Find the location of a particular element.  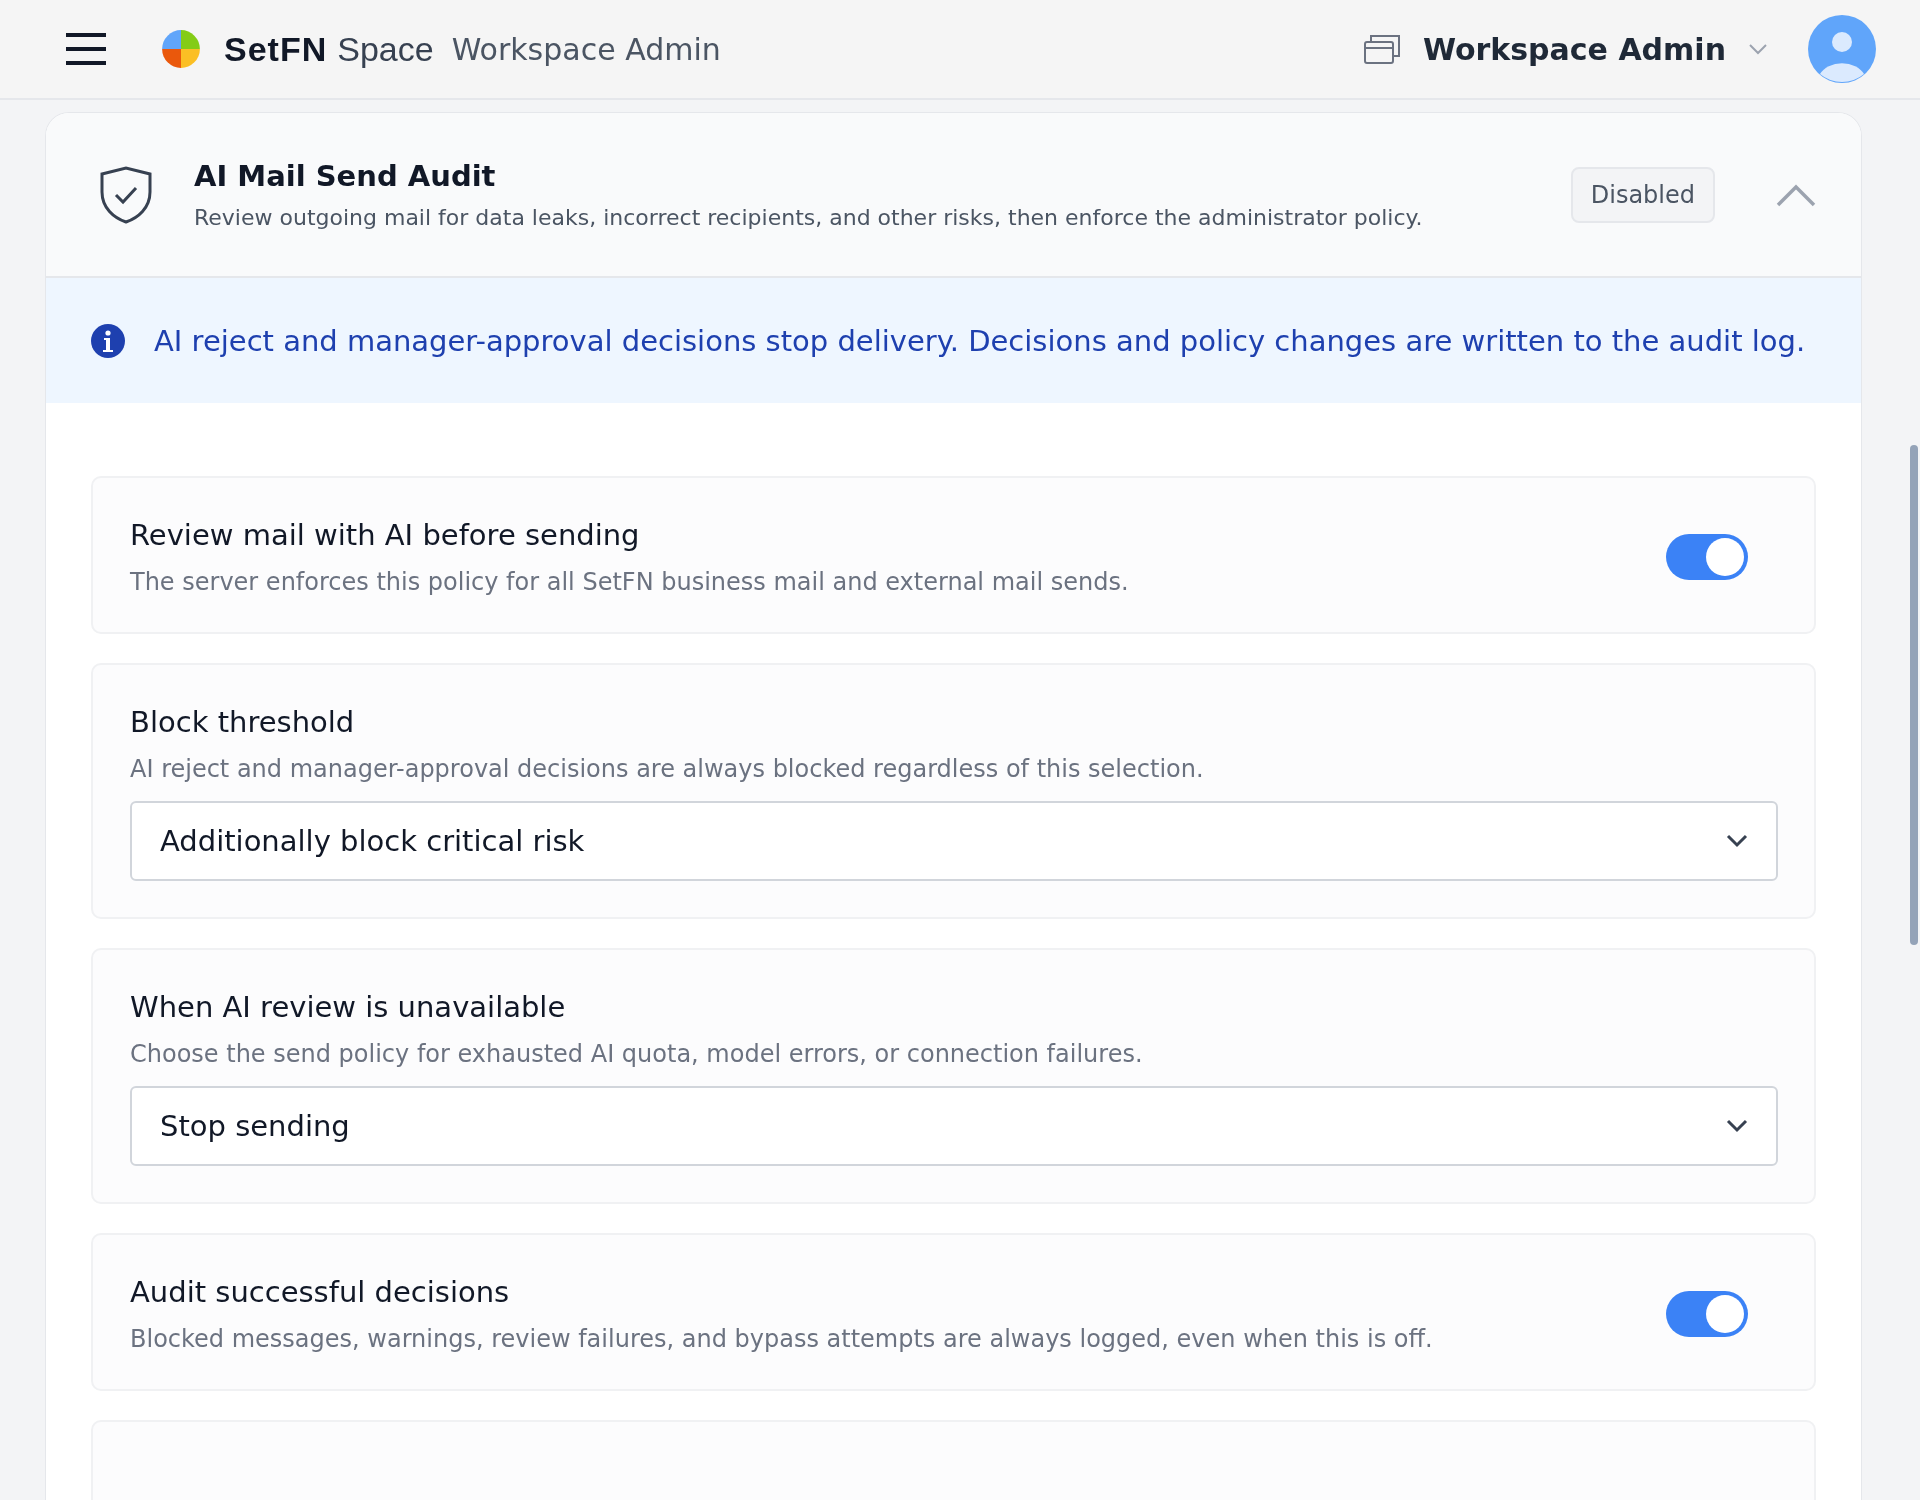

dropdown-select: Stop sending is located at coordinates (954, 1126).